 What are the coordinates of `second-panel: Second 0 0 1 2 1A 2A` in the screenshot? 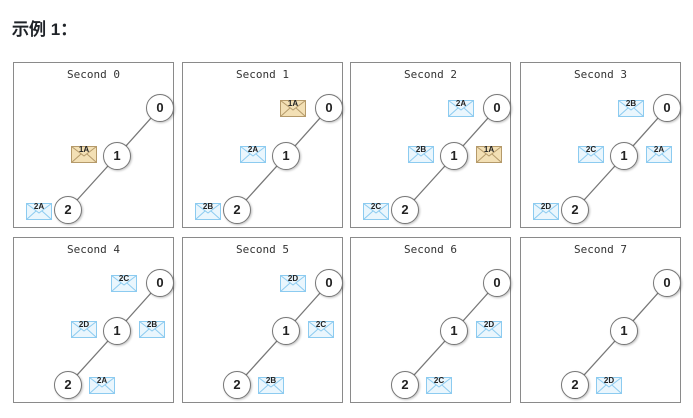 It's located at (93, 145).